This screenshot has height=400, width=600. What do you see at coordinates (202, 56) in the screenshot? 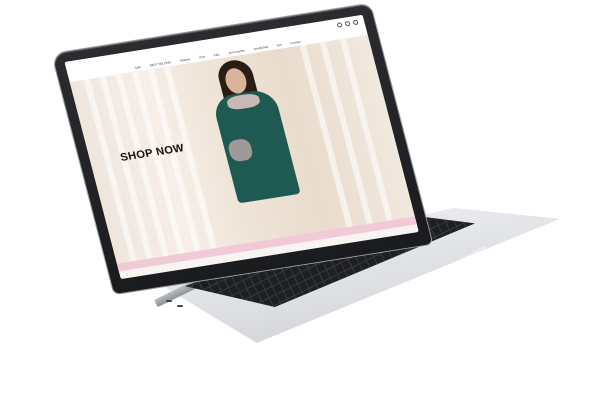
I see `nav-item-pret: Prêt` at bounding box center [202, 56].